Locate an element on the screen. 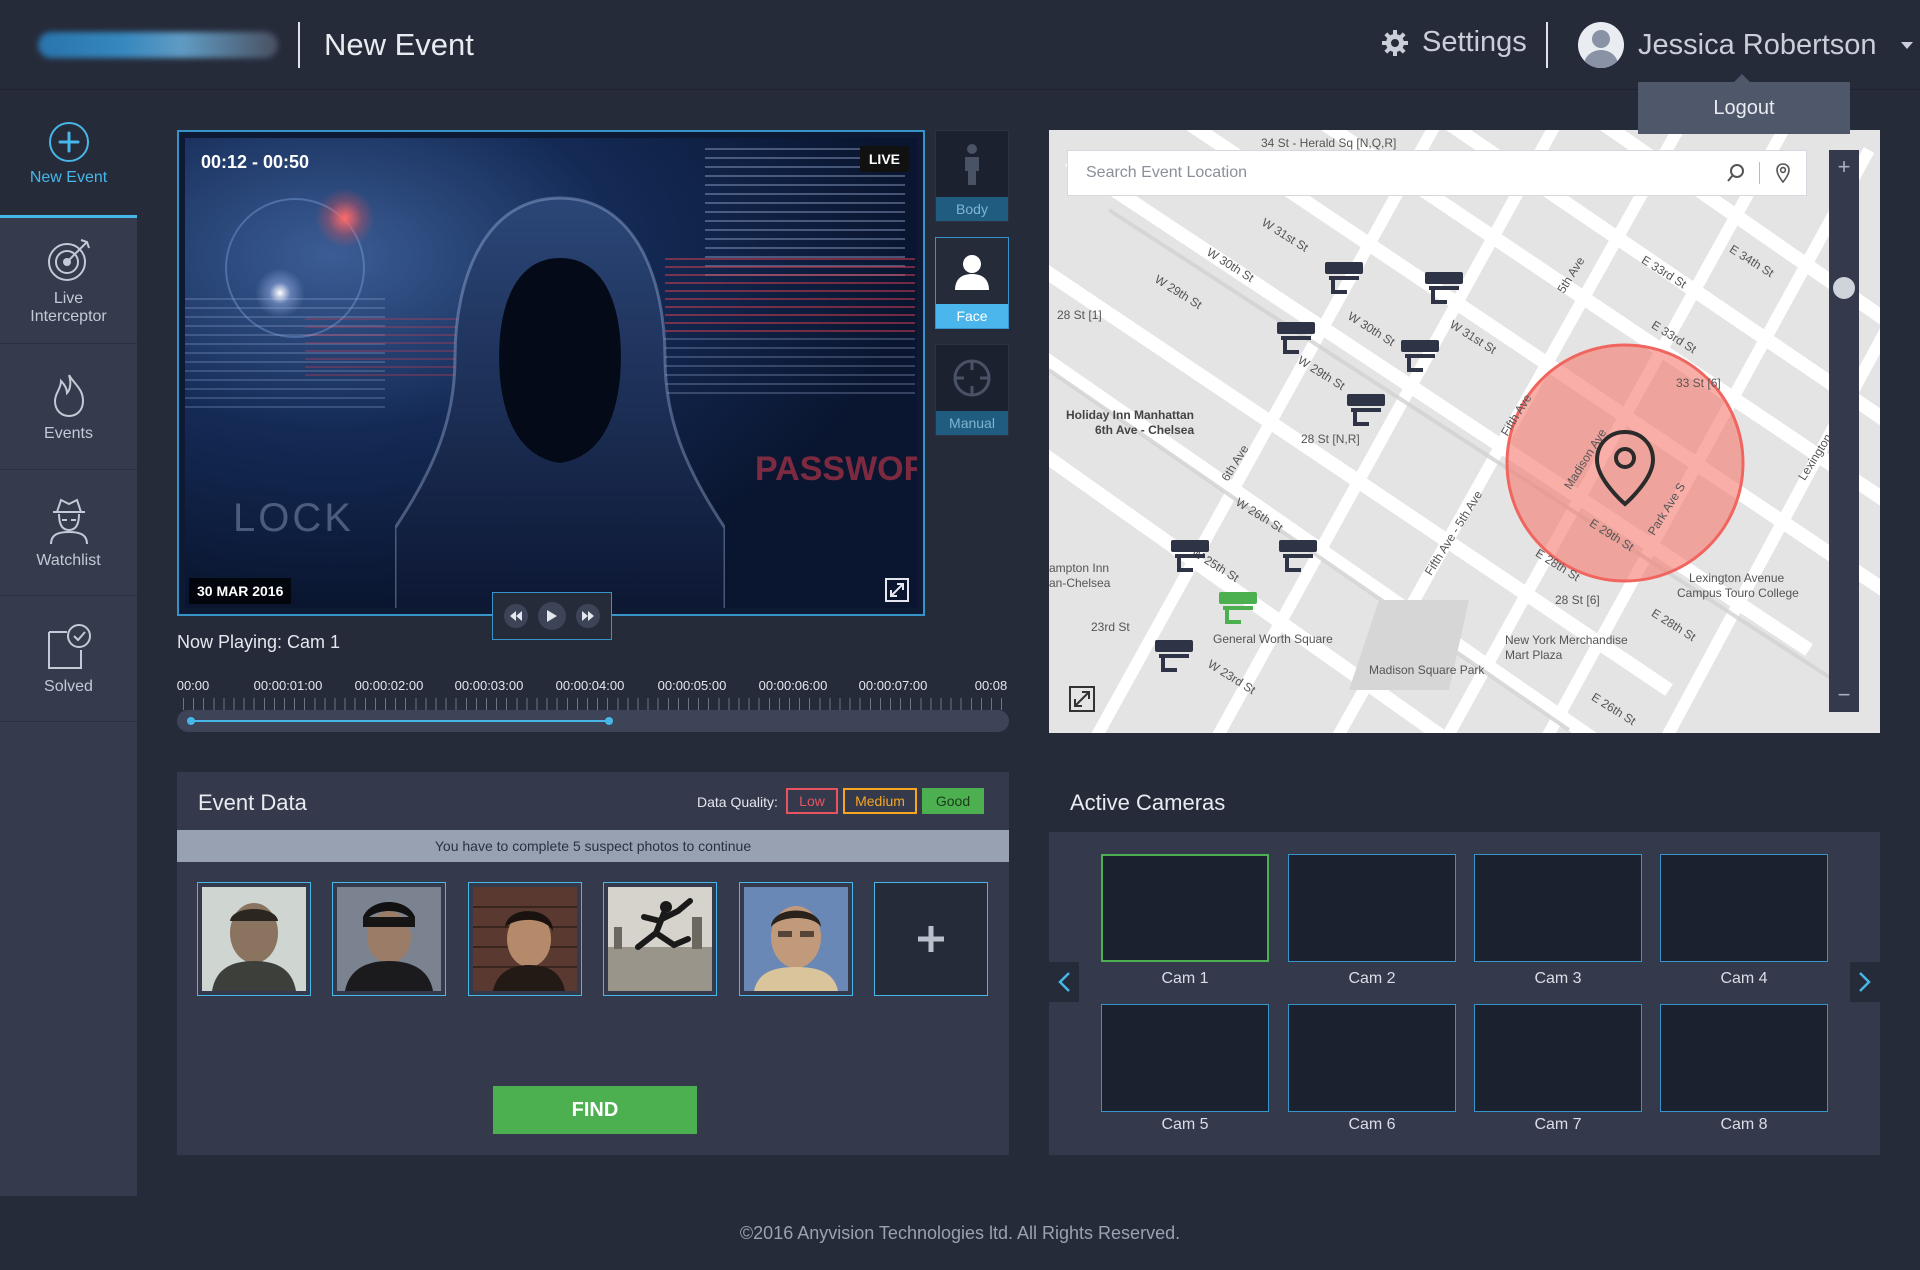 This screenshot has width=1920, height=1270. sidebar-item-watchlist: Watchlist is located at coordinates (68, 533).